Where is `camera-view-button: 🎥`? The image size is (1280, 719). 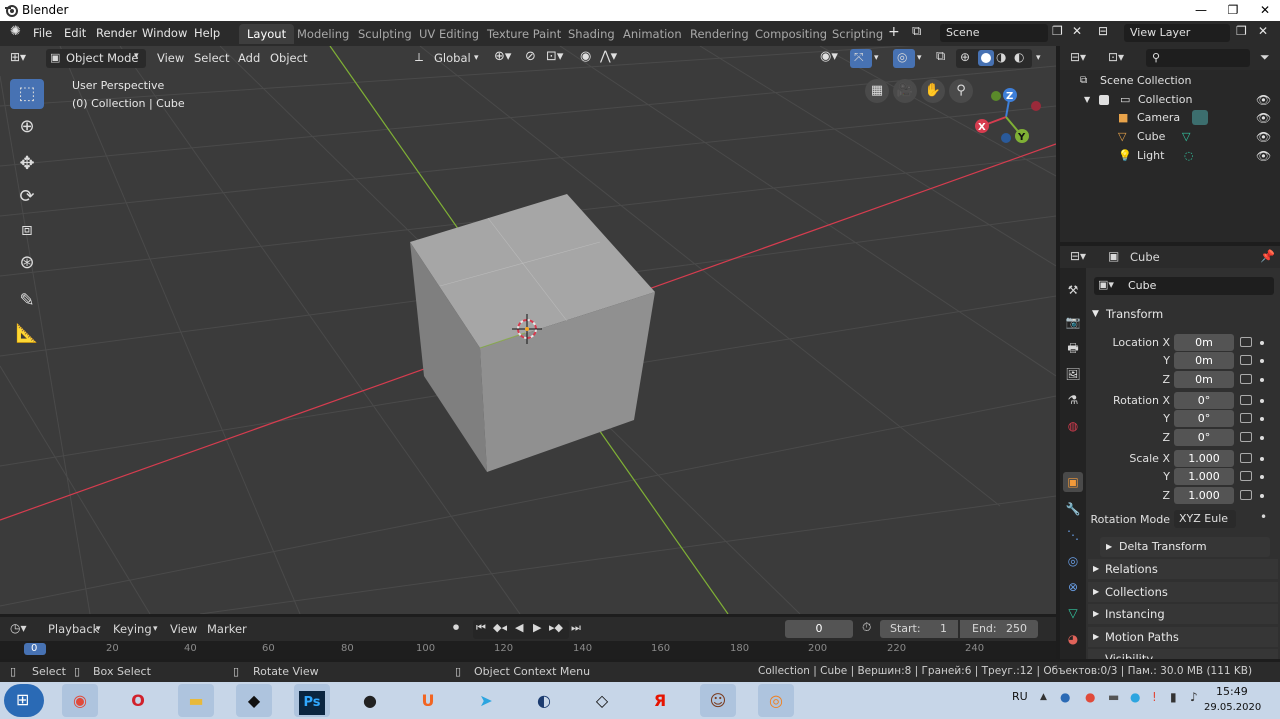 camera-view-button: 🎥 is located at coordinates (905, 91).